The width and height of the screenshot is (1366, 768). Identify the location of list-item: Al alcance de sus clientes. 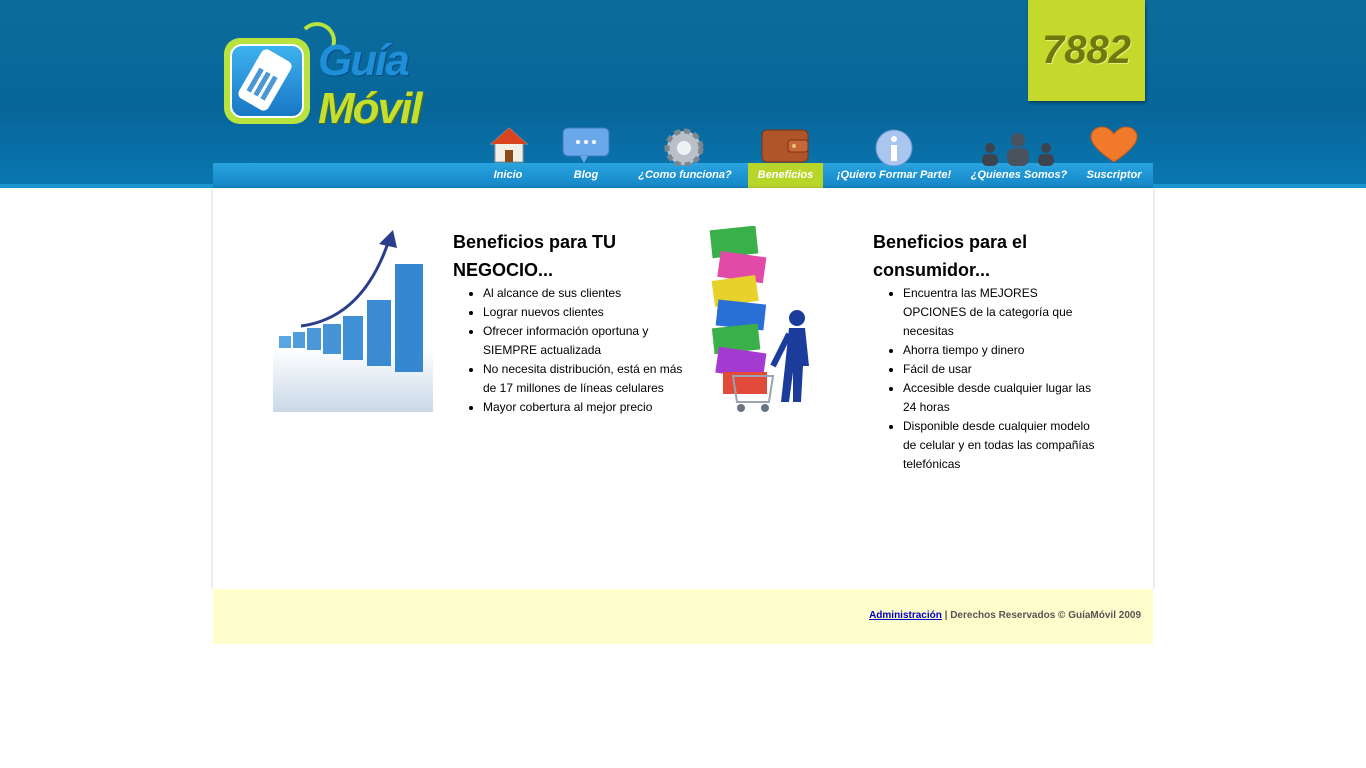
(583, 293).